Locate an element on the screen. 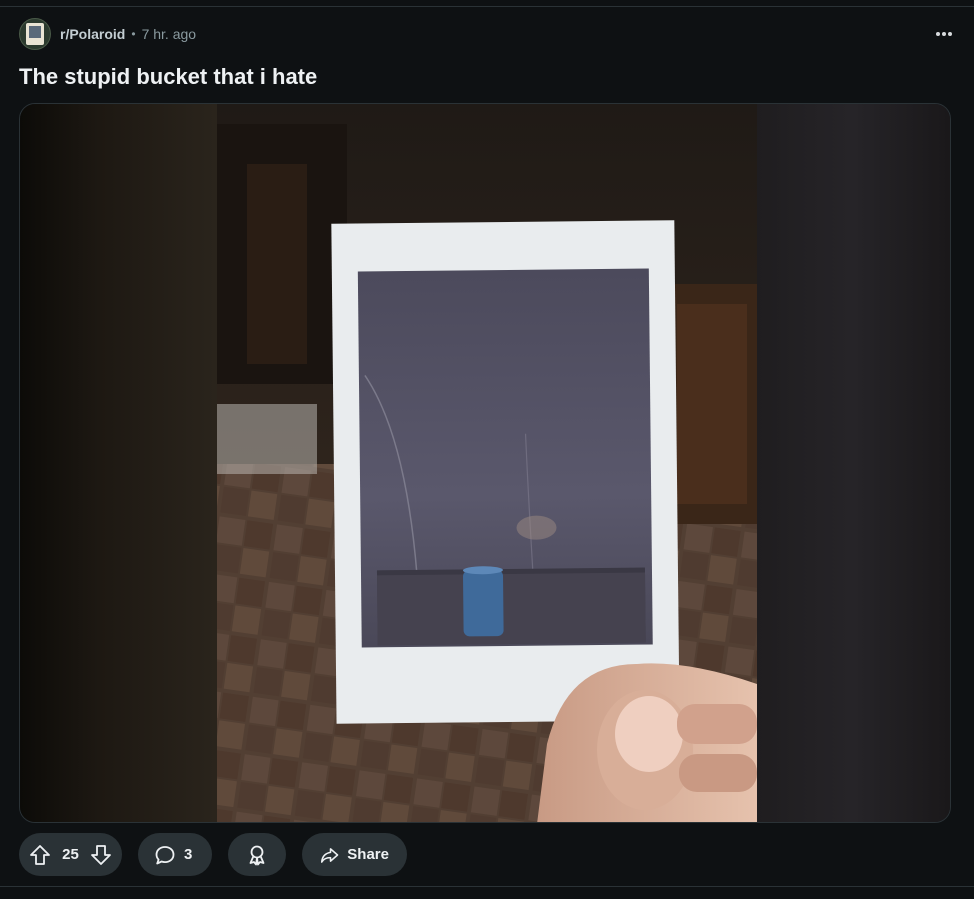  more-options-icon is located at coordinates (944, 34).